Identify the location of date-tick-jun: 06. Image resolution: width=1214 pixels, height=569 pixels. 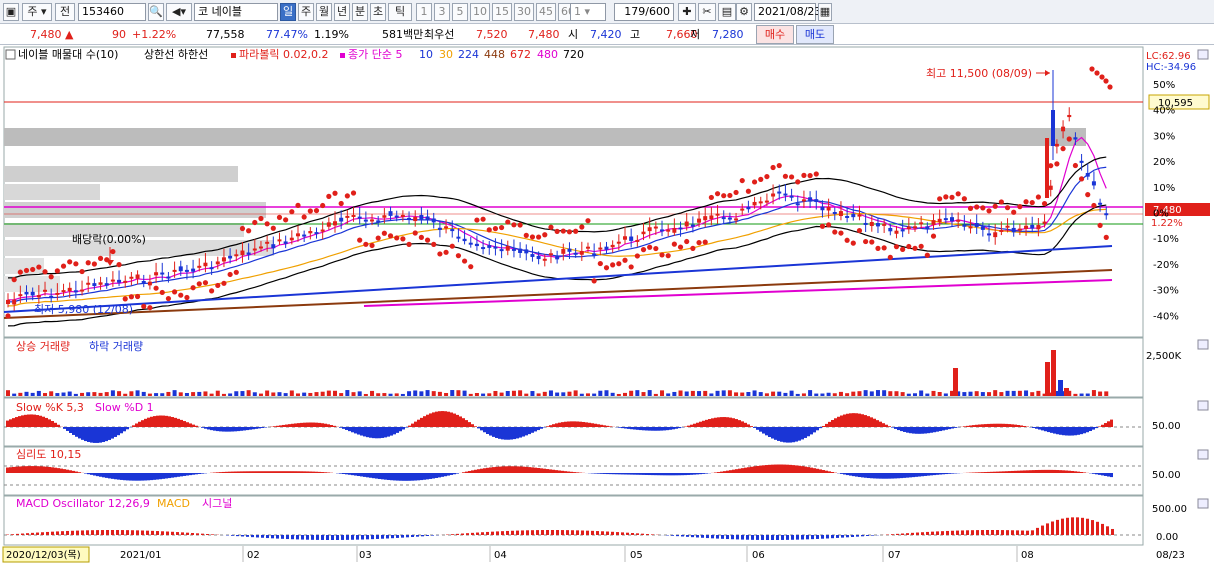
(758, 555).